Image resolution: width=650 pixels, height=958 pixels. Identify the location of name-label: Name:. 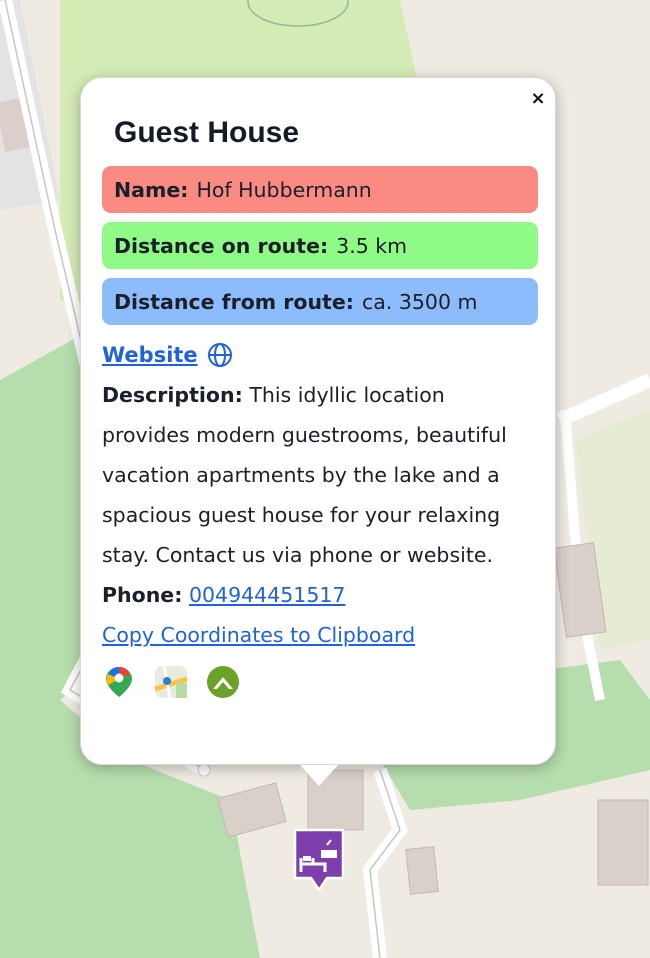
(151, 189).